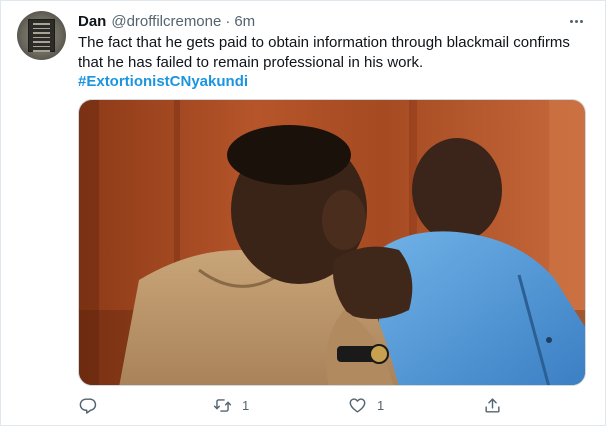 The height and width of the screenshot is (426, 606). I want to click on retweet-button: 1, so click(231, 405).